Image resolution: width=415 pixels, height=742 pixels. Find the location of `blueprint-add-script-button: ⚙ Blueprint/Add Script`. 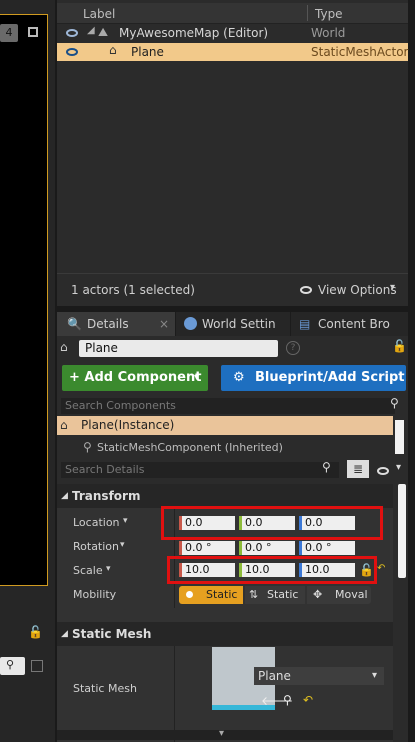

blueprint-add-script-button: ⚙ Blueprint/Add Script is located at coordinates (313, 378).